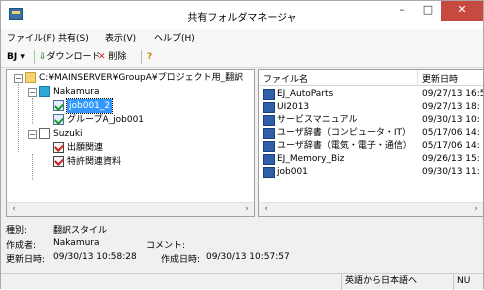  I want to click on download-icon: ⇩, so click(43, 57).